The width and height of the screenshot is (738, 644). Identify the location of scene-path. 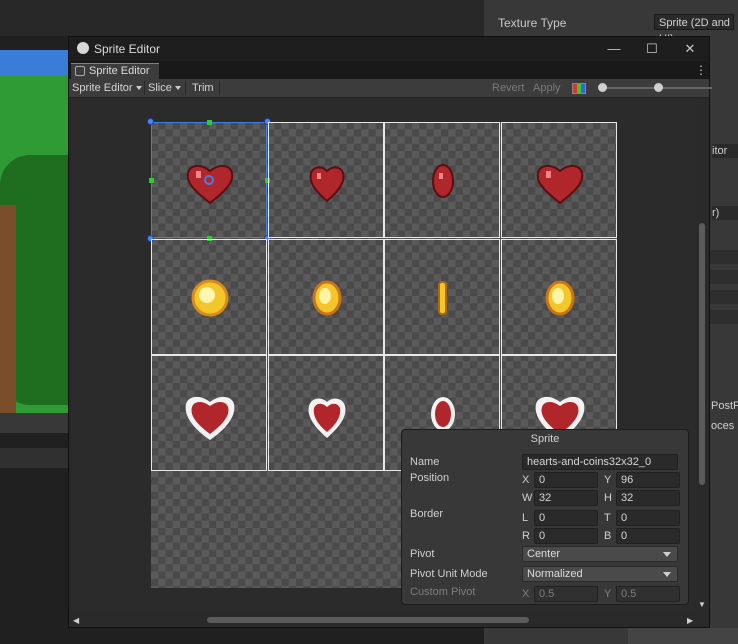
(8, 309).